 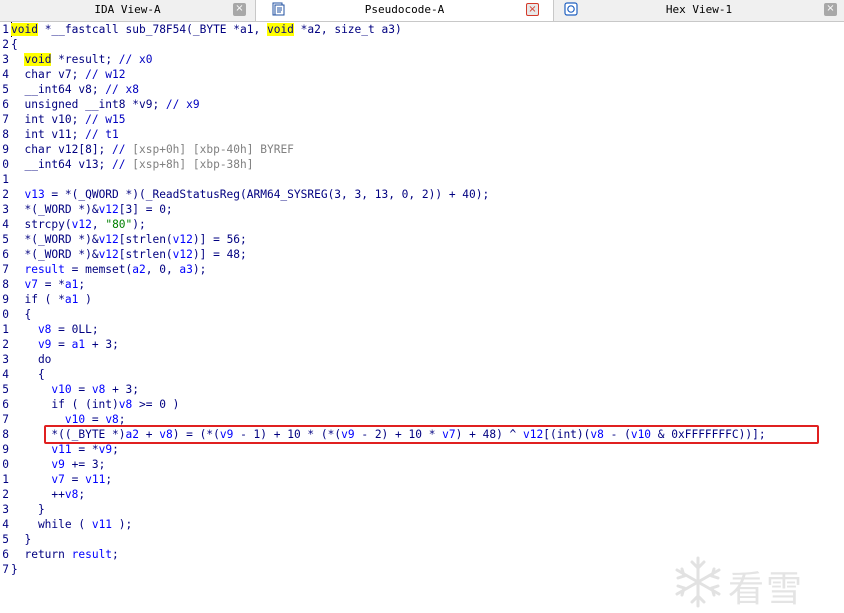 I want to click on code-line: 3 do, so click(x=422, y=359).